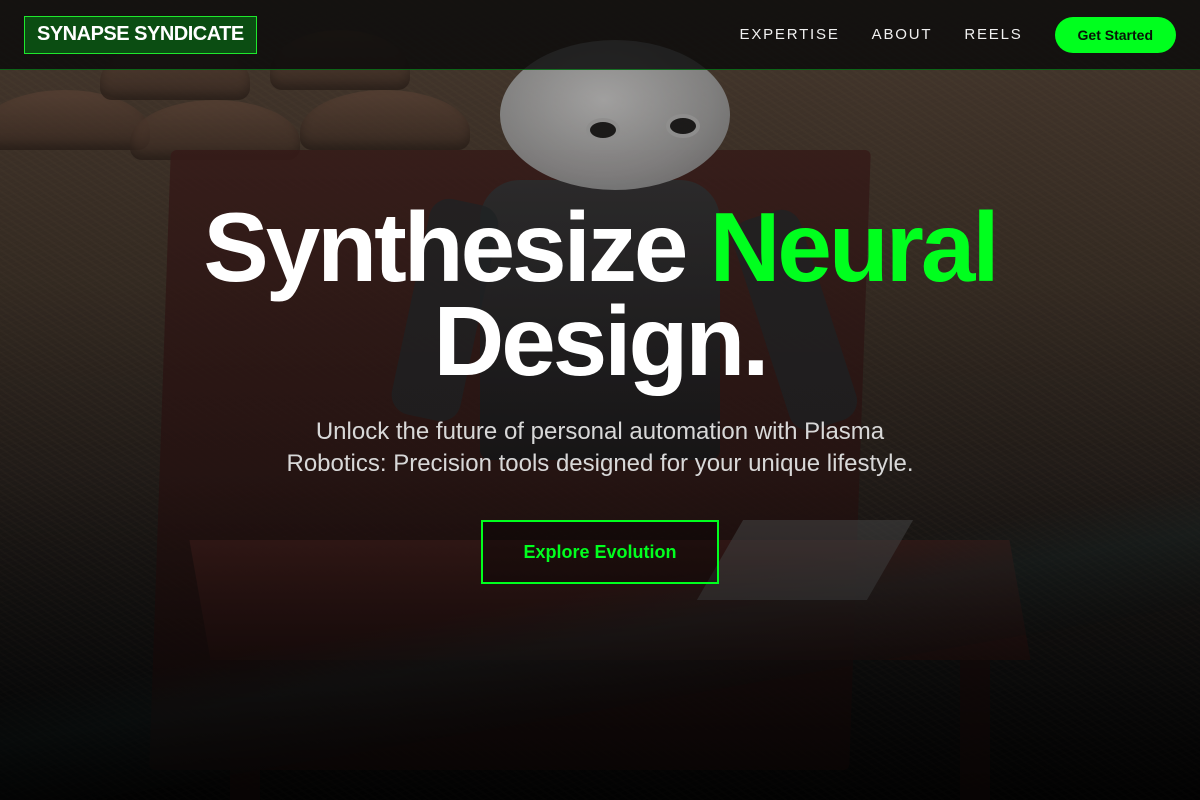 This screenshot has width=1200, height=800. What do you see at coordinates (790, 34) in the screenshot?
I see `nav-link-expertise: EXPERTISE` at bounding box center [790, 34].